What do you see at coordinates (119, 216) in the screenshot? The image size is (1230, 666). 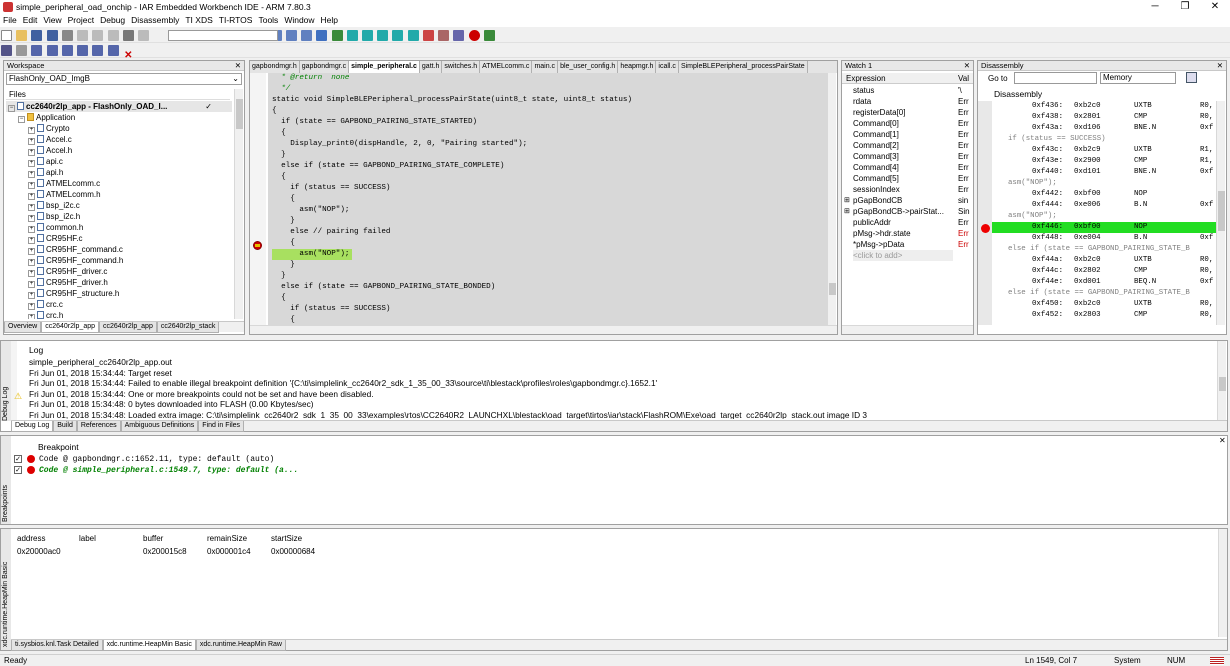 I see `tree-item: + bsp_i2c.h` at bounding box center [119, 216].